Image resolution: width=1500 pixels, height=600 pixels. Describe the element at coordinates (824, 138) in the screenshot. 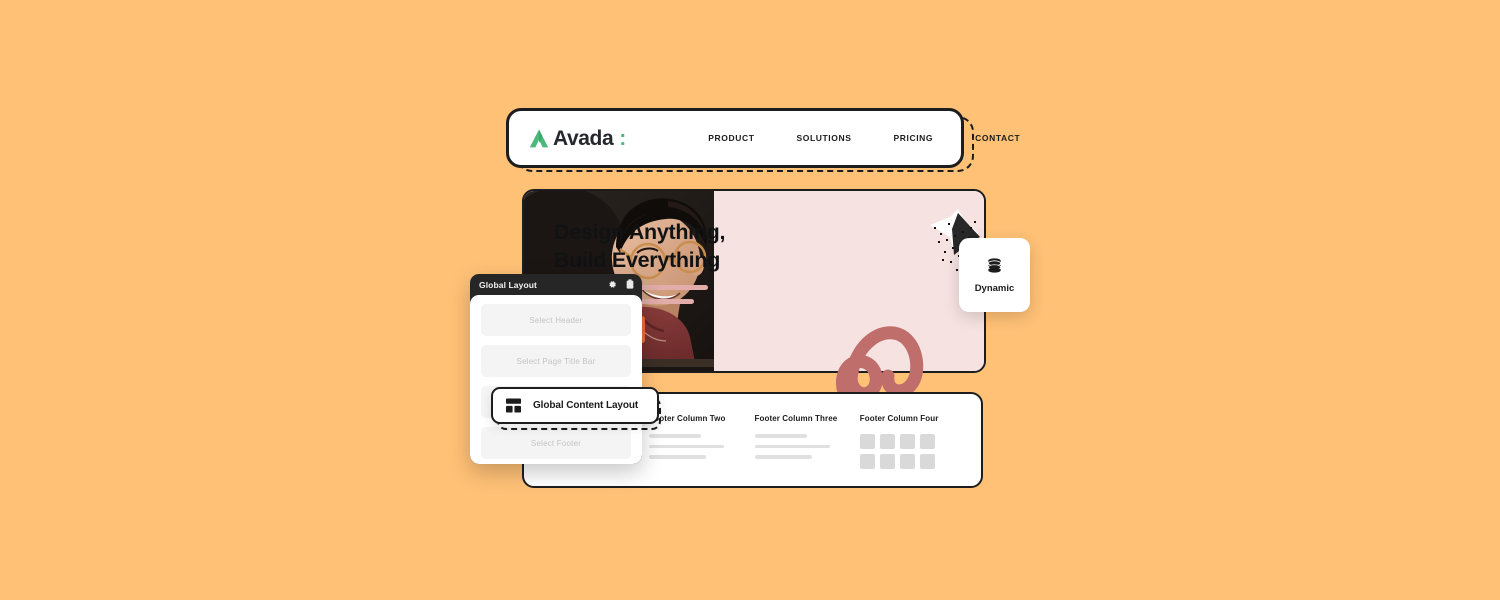

I see `nav-item-solutions: SOLUTIONS` at that location.